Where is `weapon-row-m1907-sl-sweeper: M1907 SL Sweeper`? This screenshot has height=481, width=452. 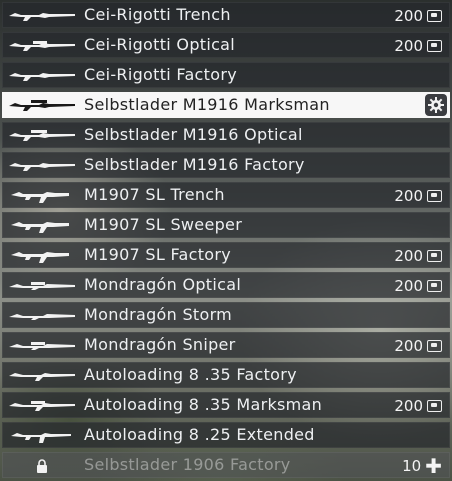 weapon-row-m1907-sl-sweeper: M1907 SL Sweeper is located at coordinates (226, 225).